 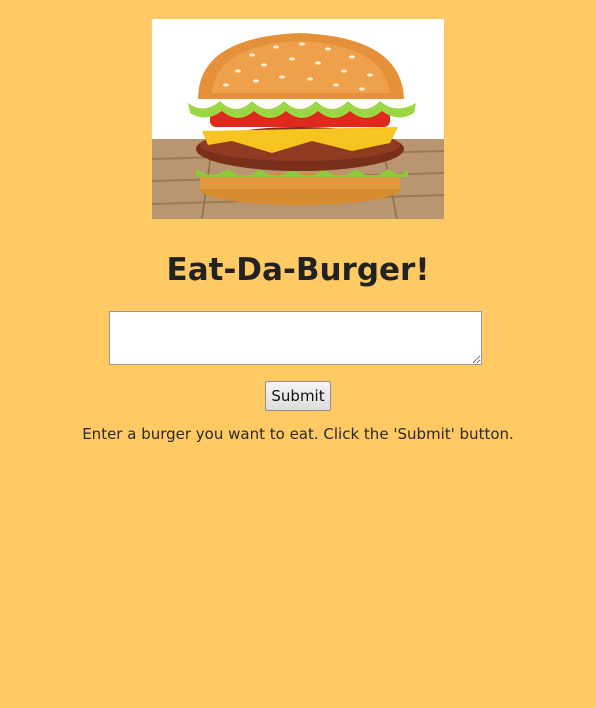 I want to click on burger-photo, so click(x=298, y=119).